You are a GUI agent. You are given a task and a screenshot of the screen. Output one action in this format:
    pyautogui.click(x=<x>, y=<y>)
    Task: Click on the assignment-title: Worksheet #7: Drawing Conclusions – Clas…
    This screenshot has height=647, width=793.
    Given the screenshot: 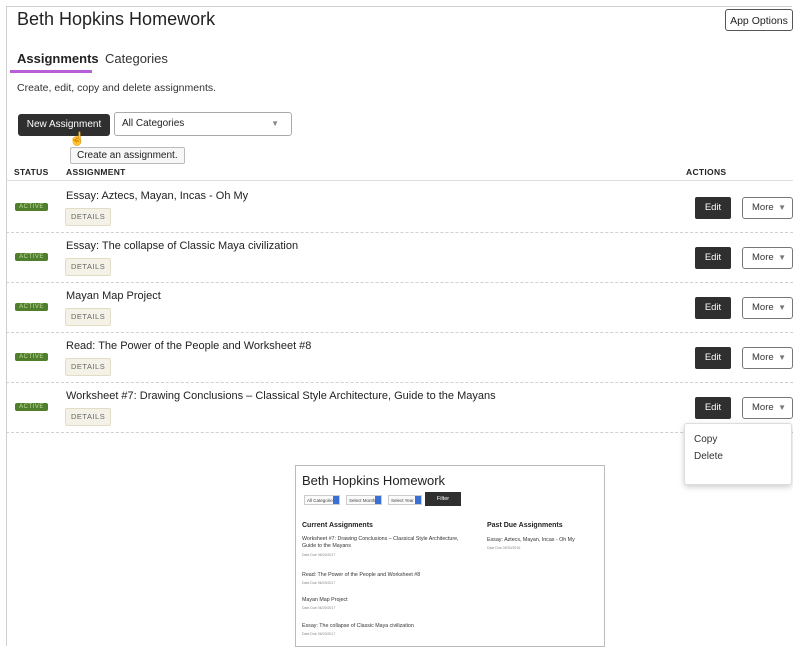 What is the action you would take?
    pyautogui.click(x=281, y=396)
    